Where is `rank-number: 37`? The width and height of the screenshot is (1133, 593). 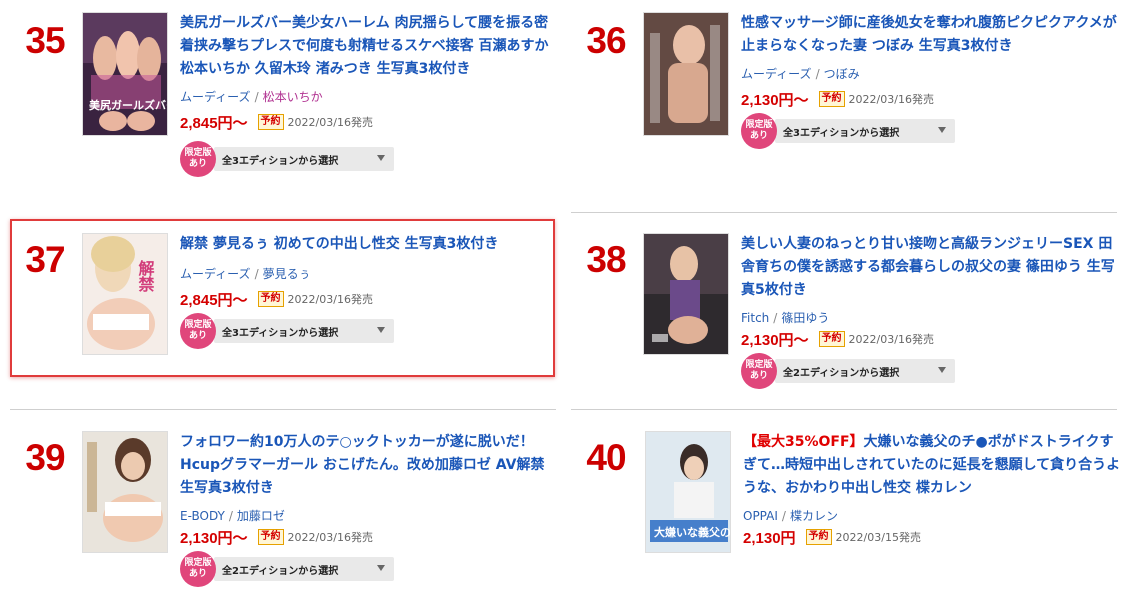 rank-number: 37 is located at coordinates (45, 259).